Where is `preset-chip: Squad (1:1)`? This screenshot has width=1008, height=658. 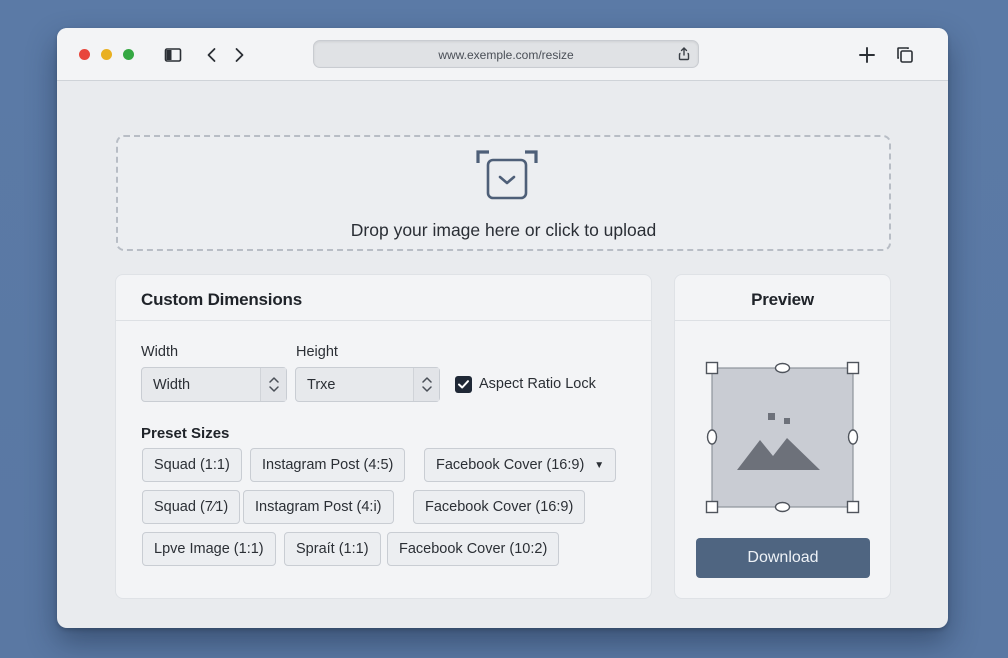 preset-chip: Squad (1:1) is located at coordinates (192, 465).